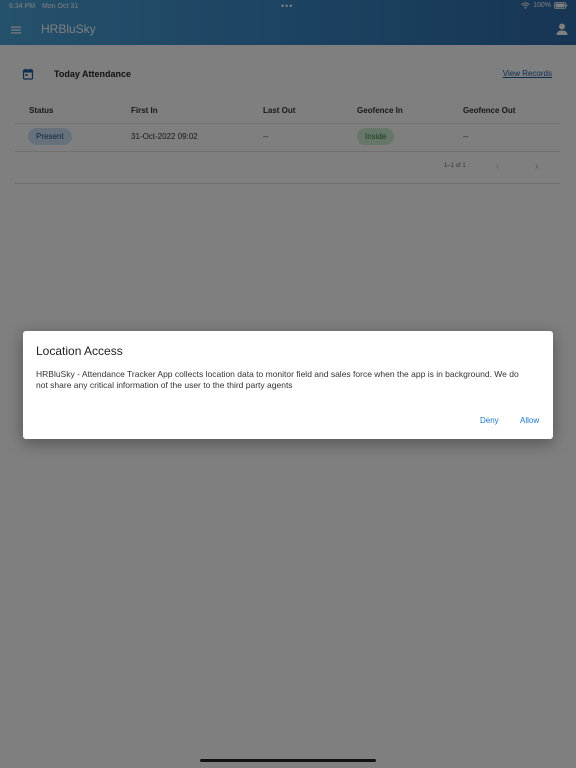 This screenshot has width=576, height=768. I want to click on allow-button: Allow, so click(529, 420).